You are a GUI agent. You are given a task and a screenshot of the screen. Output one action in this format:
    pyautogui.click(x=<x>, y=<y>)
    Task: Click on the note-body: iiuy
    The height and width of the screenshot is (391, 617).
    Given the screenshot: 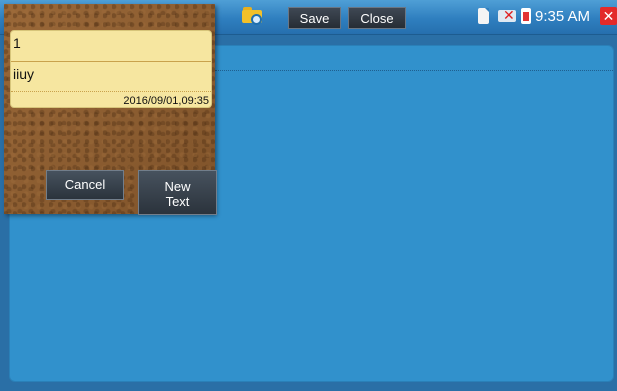 What is the action you would take?
    pyautogui.click(x=24, y=74)
    